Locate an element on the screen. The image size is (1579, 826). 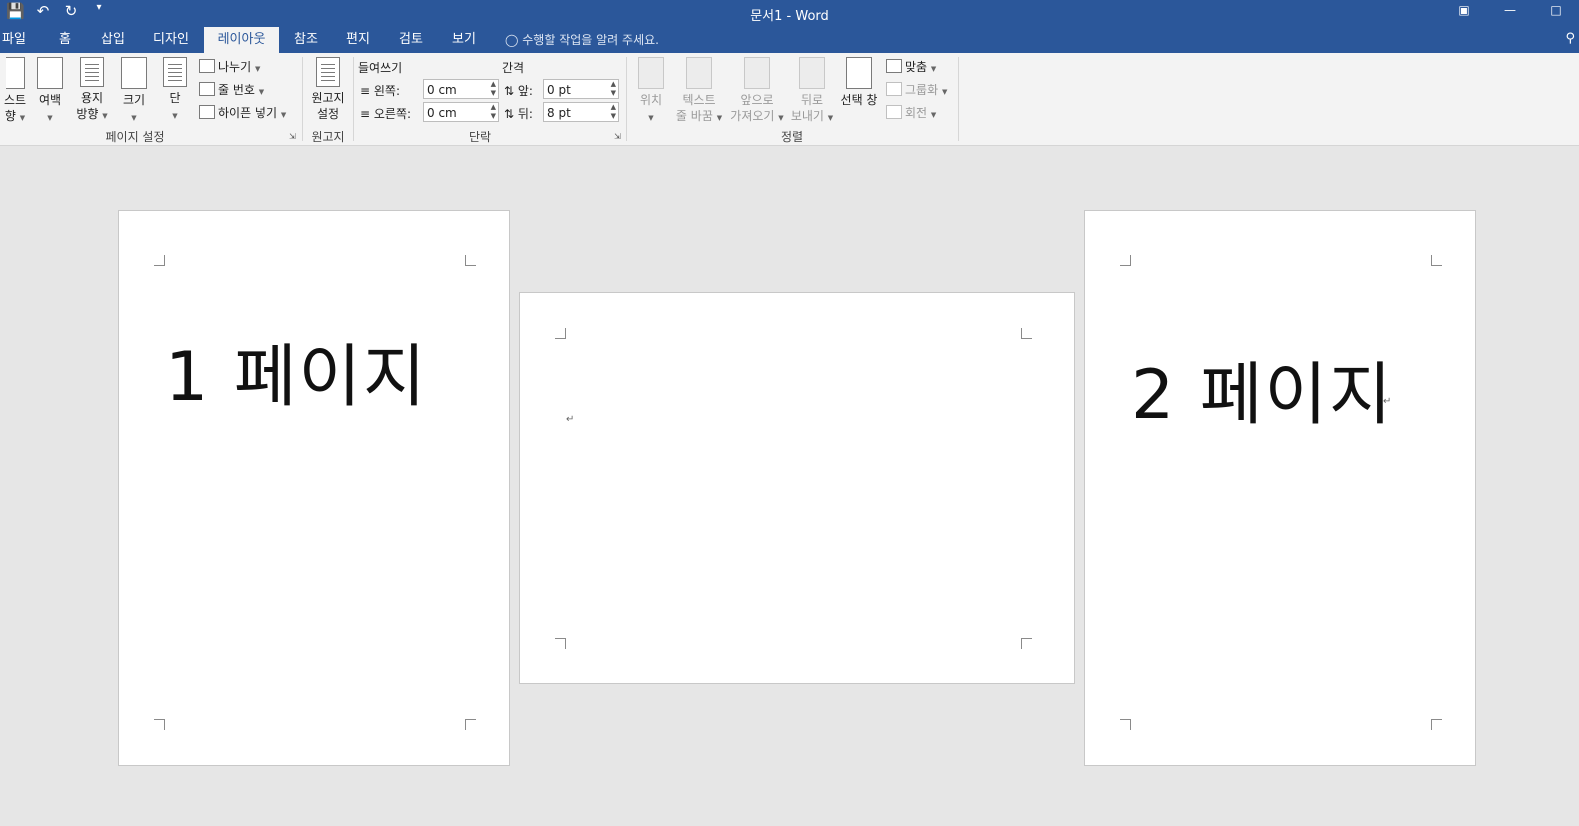
spacing-header: 간격 is located at coordinates (513, 68).